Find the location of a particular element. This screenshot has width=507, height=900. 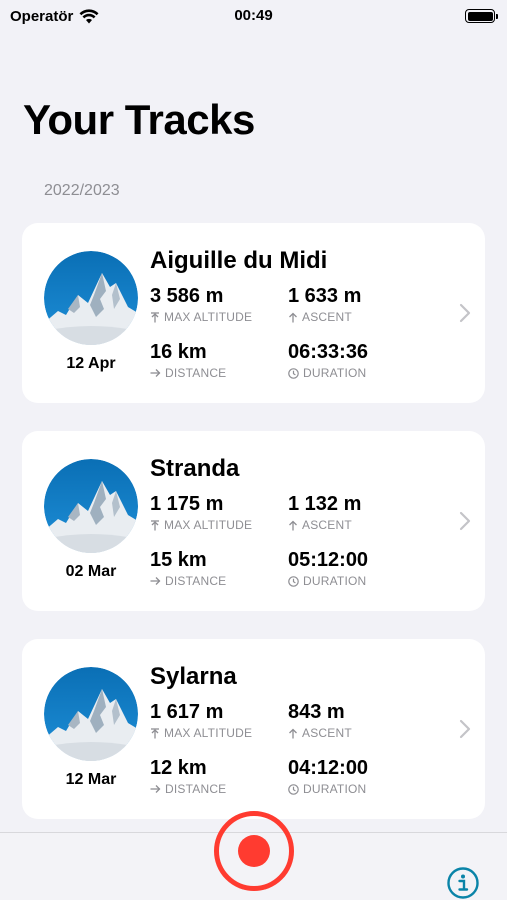

stat-duration: 05:12:00 DURATION is located at coordinates (328, 568).